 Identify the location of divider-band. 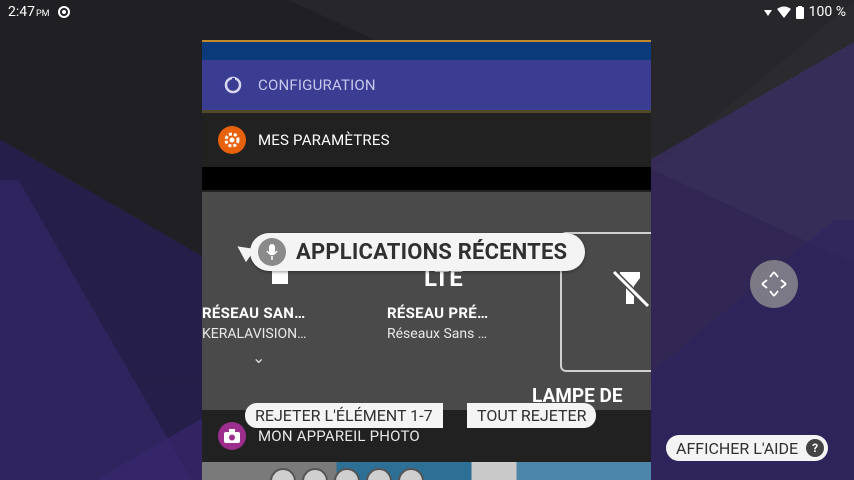
(426, 178).